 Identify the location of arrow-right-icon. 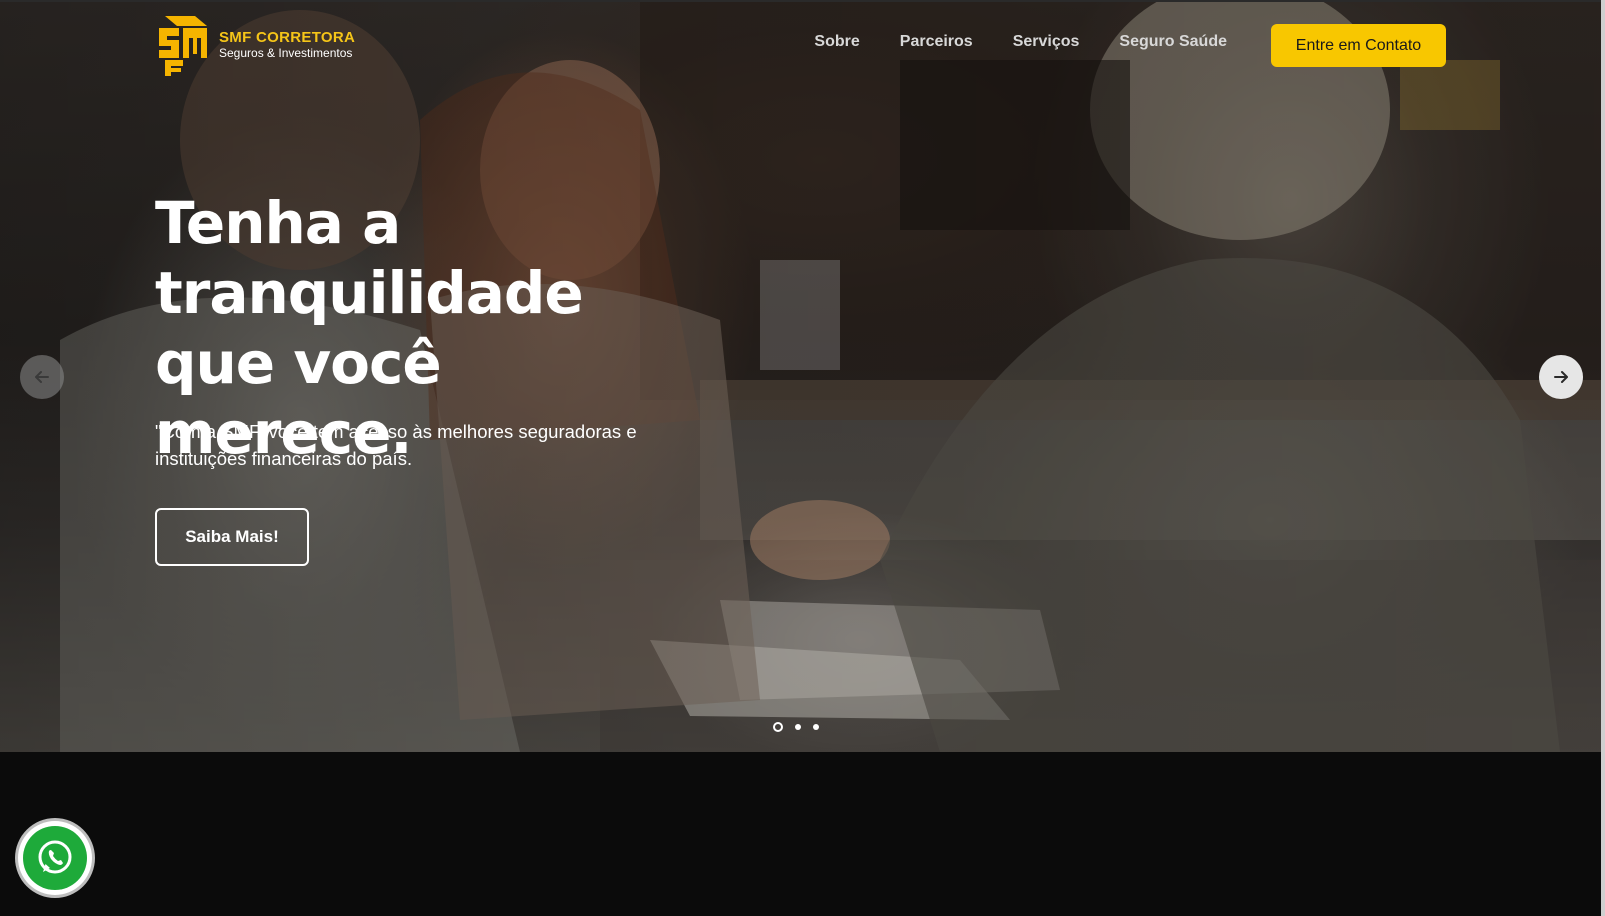
(1561, 377).